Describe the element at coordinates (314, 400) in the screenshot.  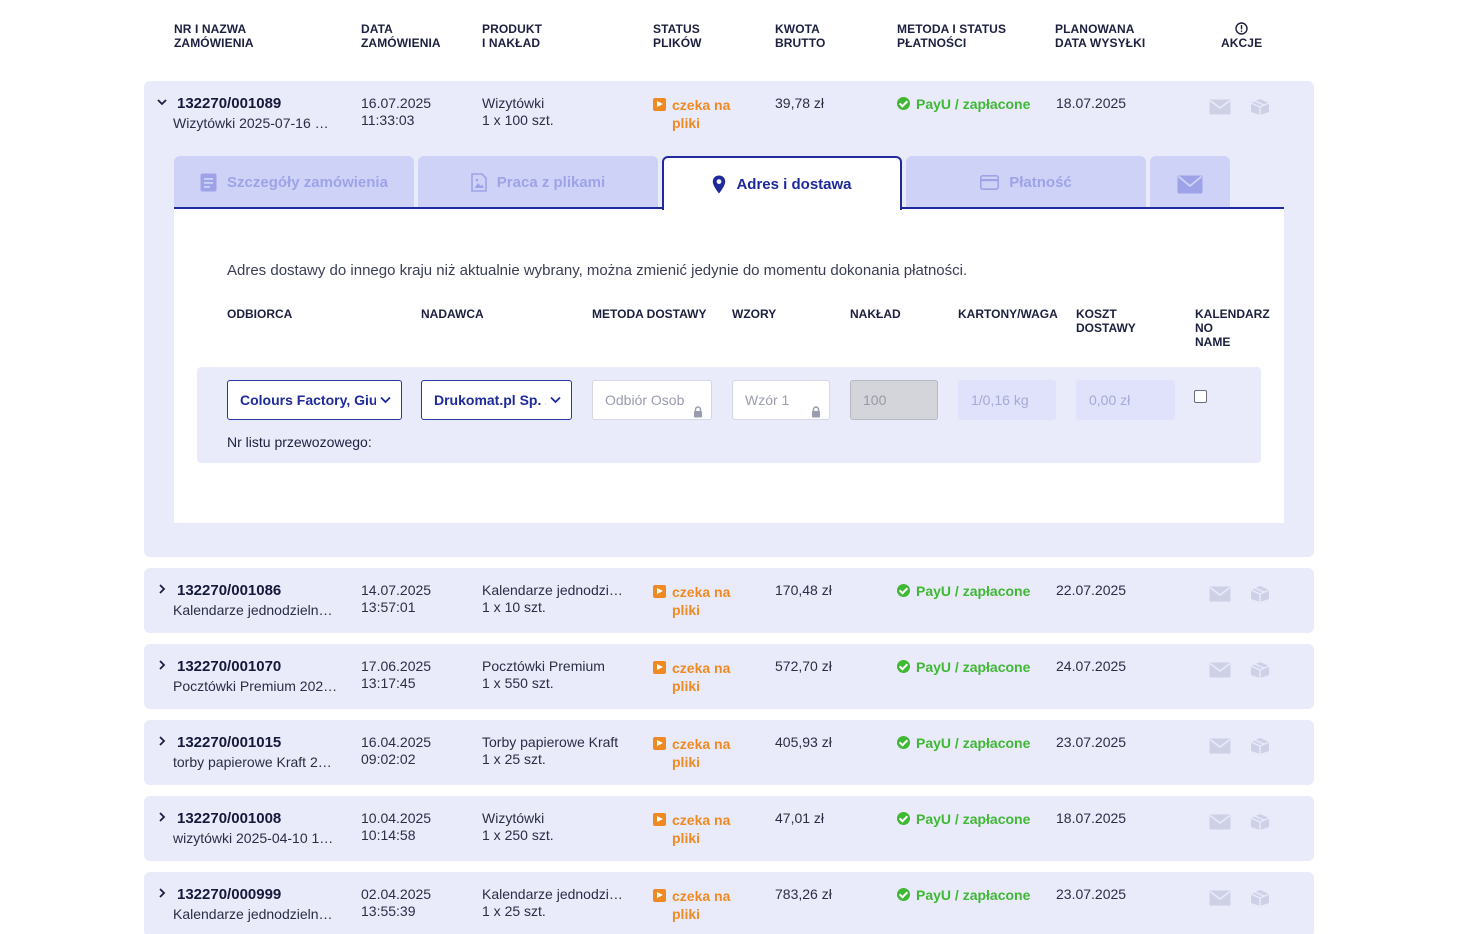
I see `recipient-select: Colours Factory, Gius` at that location.